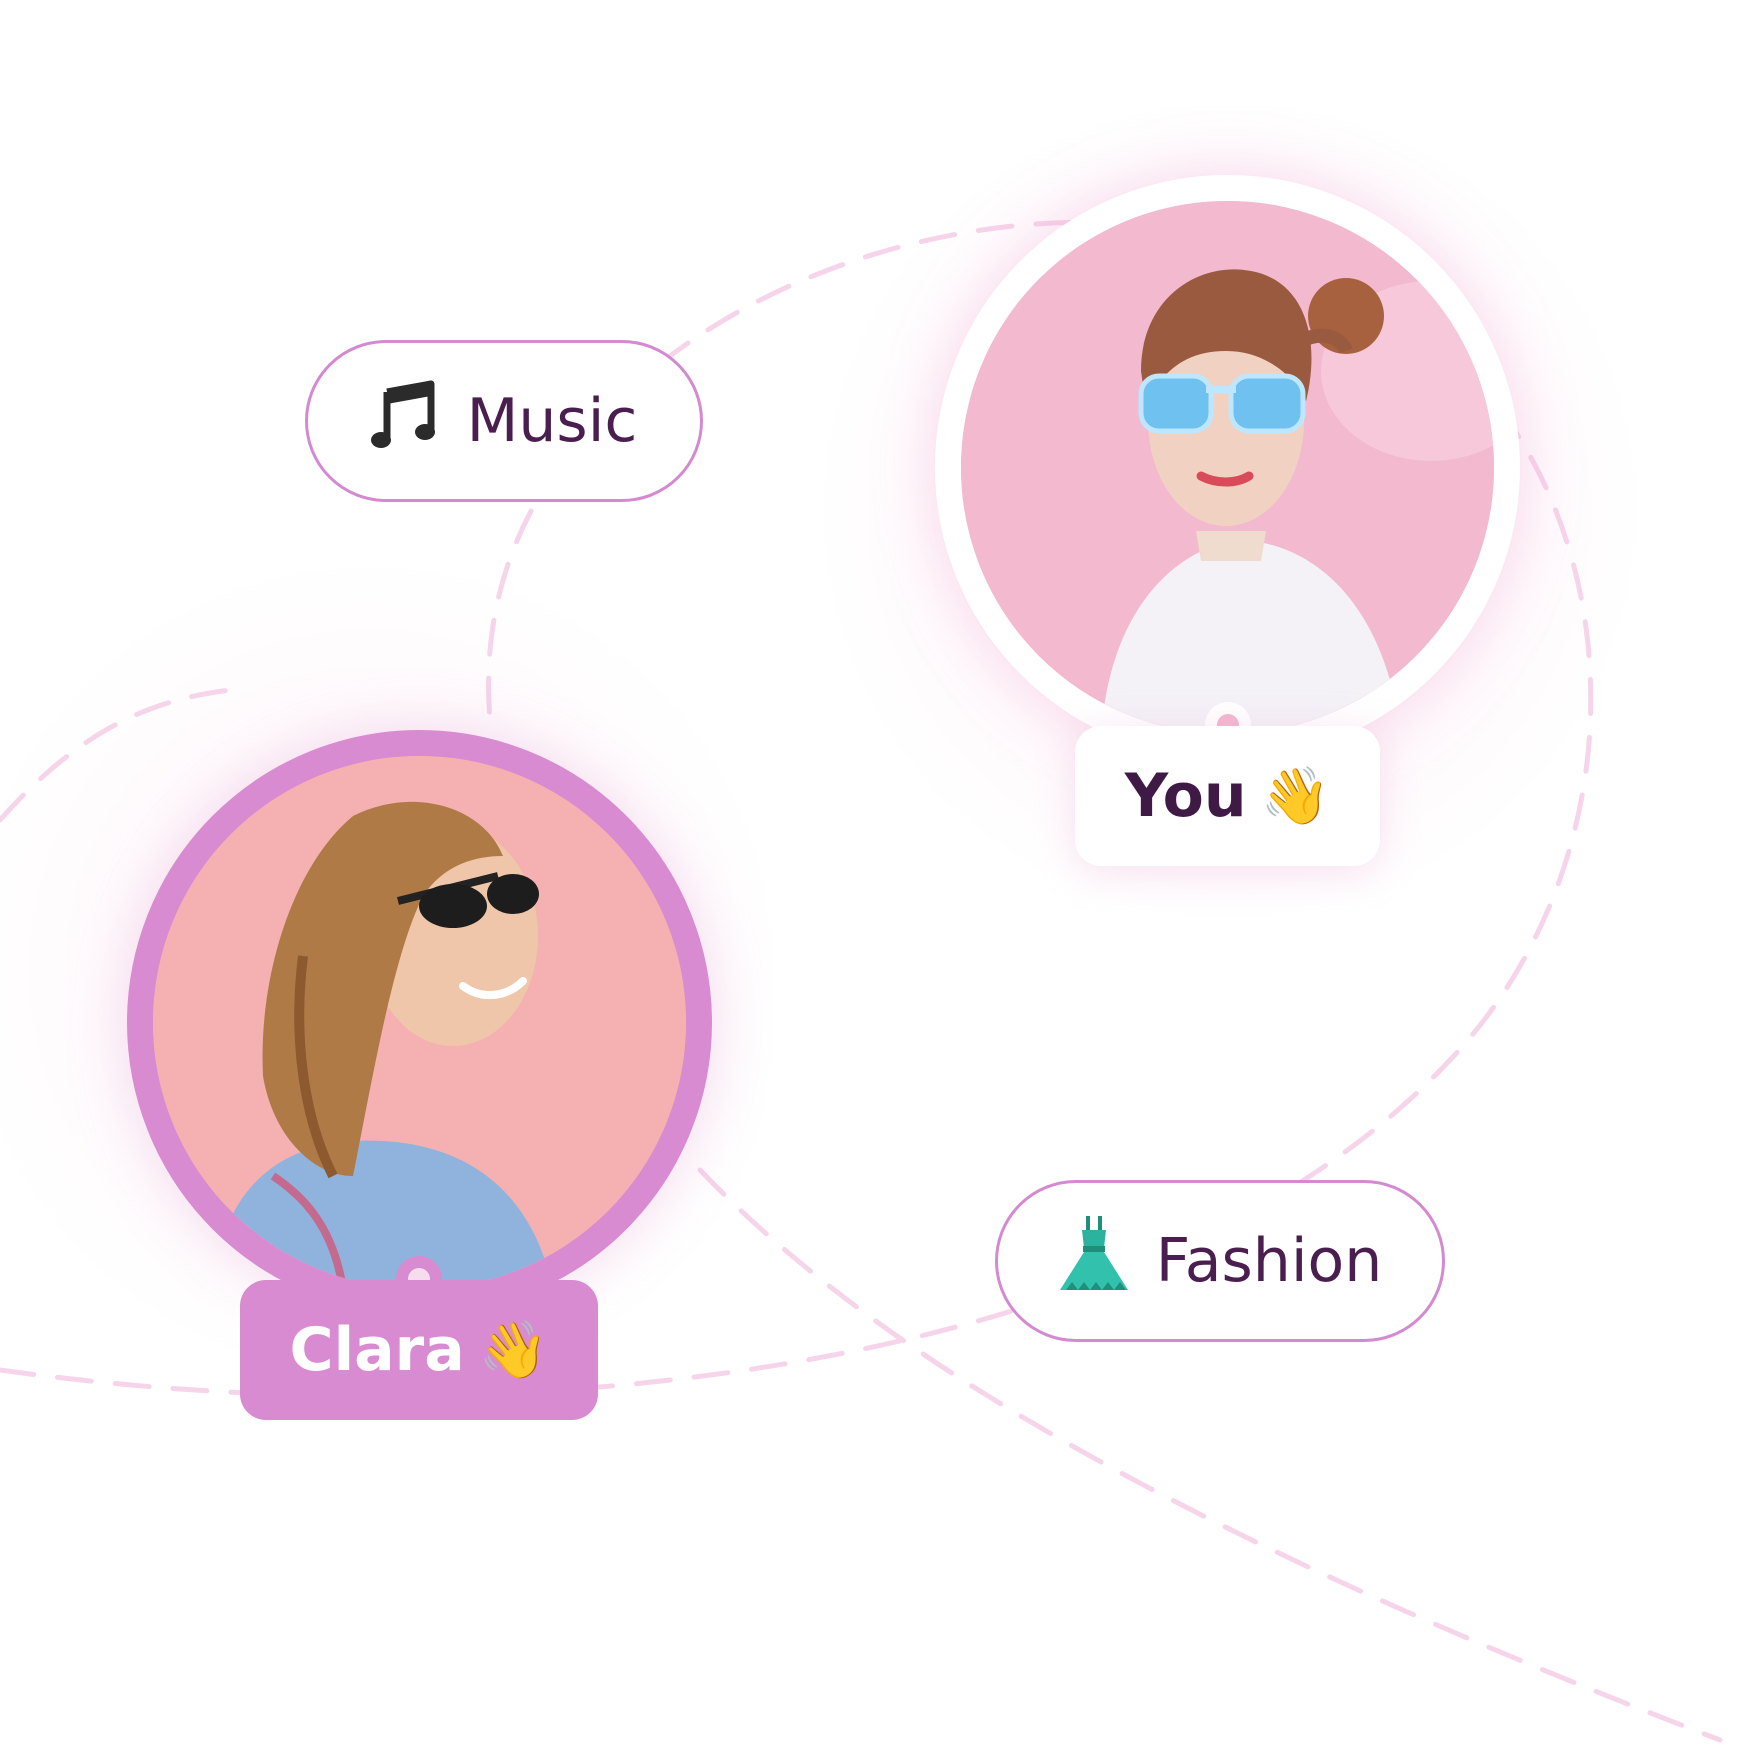 This screenshot has height=1750, width=1764. I want to click on music-chip: Music, so click(504, 421).